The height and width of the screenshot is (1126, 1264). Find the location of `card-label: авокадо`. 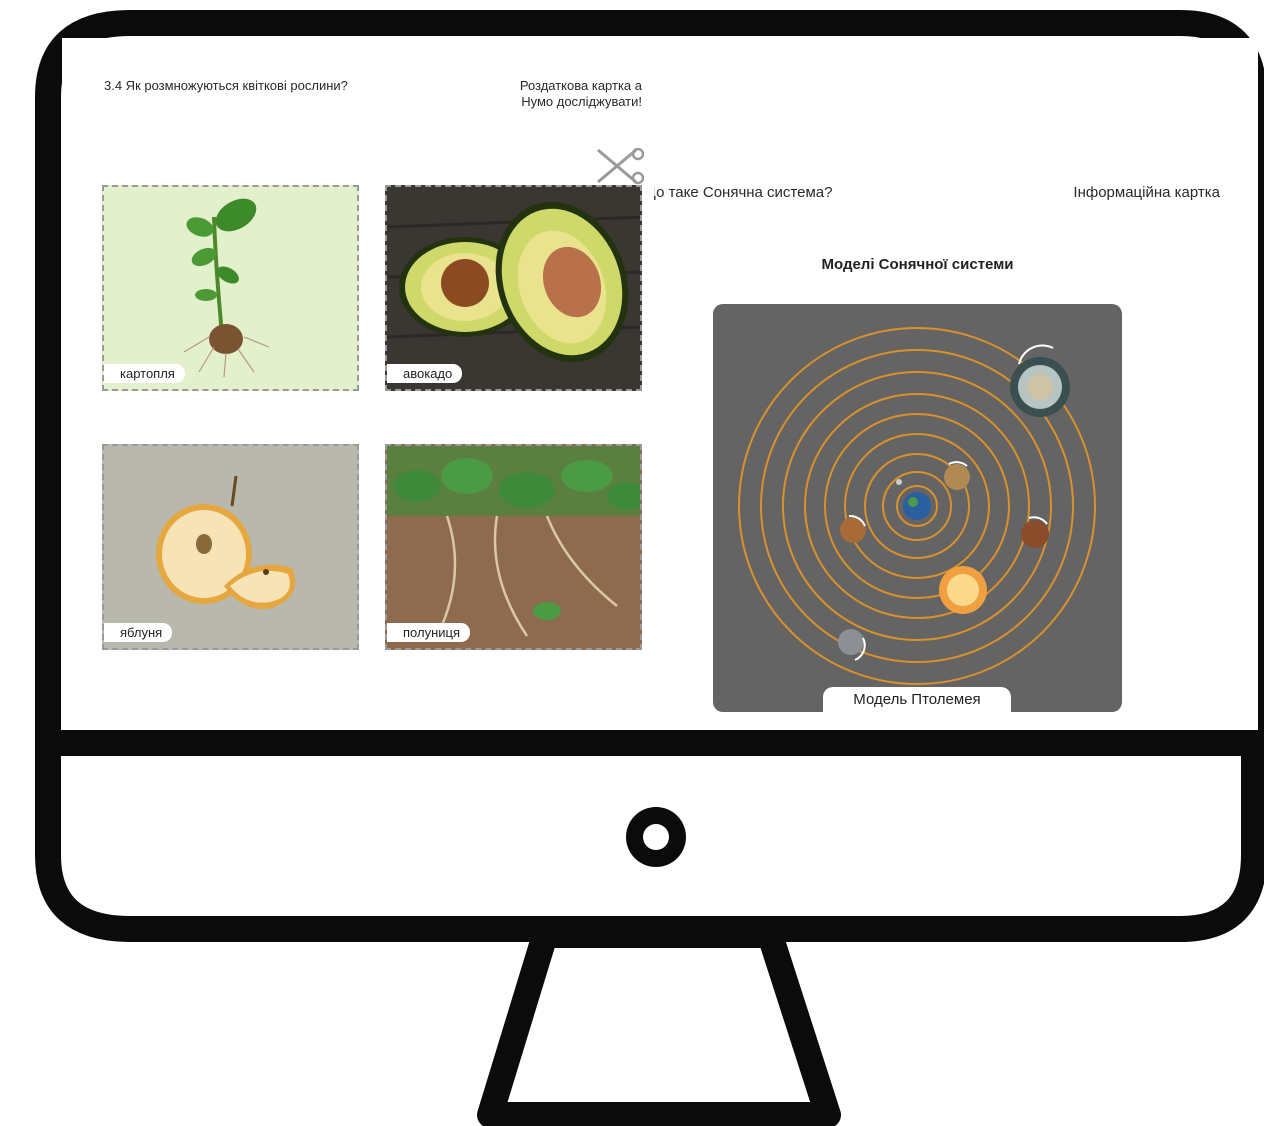

card-label: авокадо is located at coordinates (425, 373).